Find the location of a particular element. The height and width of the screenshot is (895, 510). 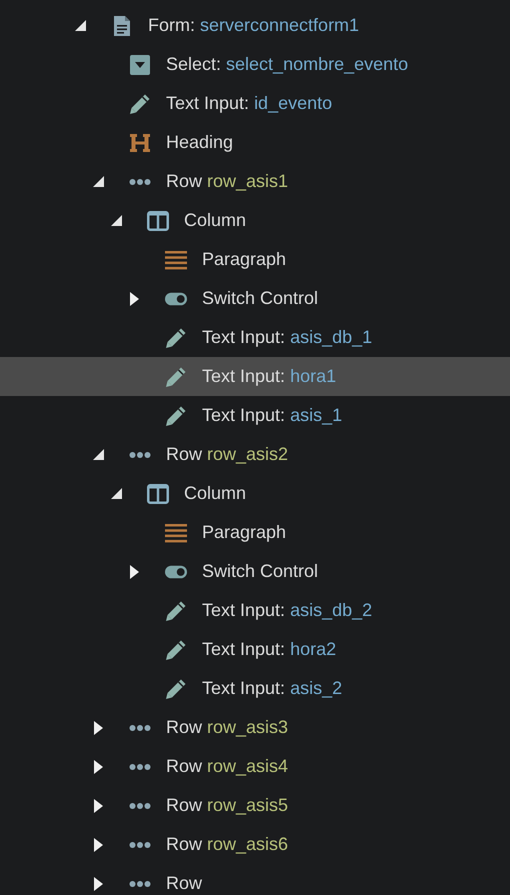

tree-item: Form: serverconnectform1 is located at coordinates (255, 25).